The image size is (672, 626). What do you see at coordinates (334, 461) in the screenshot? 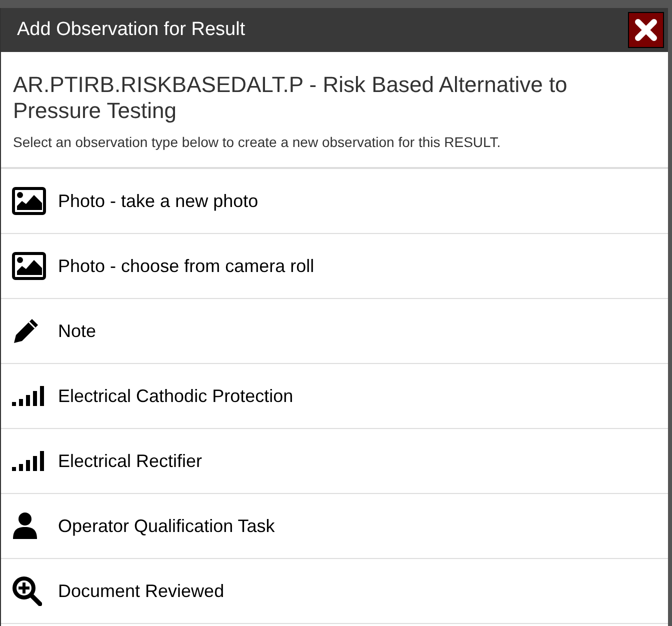
I see `observation-option: Electrical Rectifier` at bounding box center [334, 461].